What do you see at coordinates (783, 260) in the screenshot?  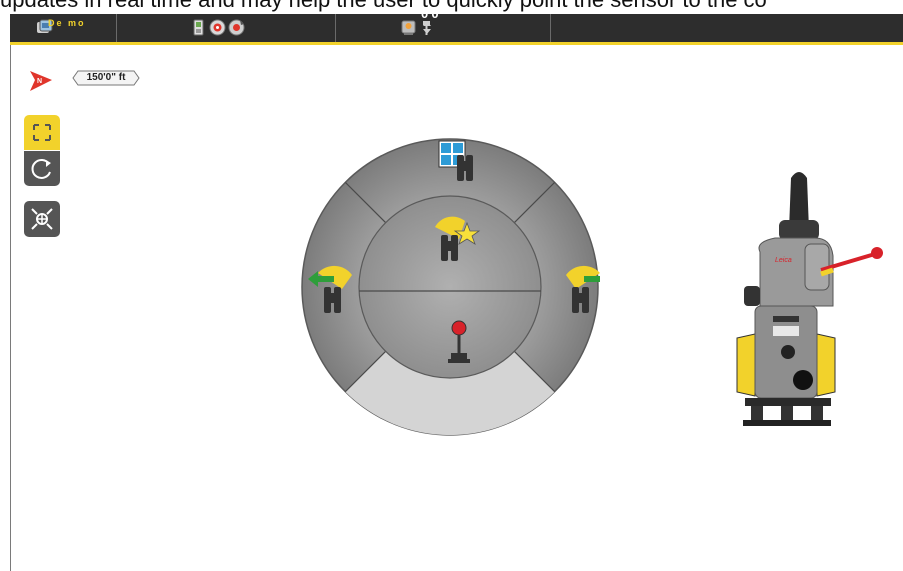 I see `svg-text: Leica` at bounding box center [783, 260].